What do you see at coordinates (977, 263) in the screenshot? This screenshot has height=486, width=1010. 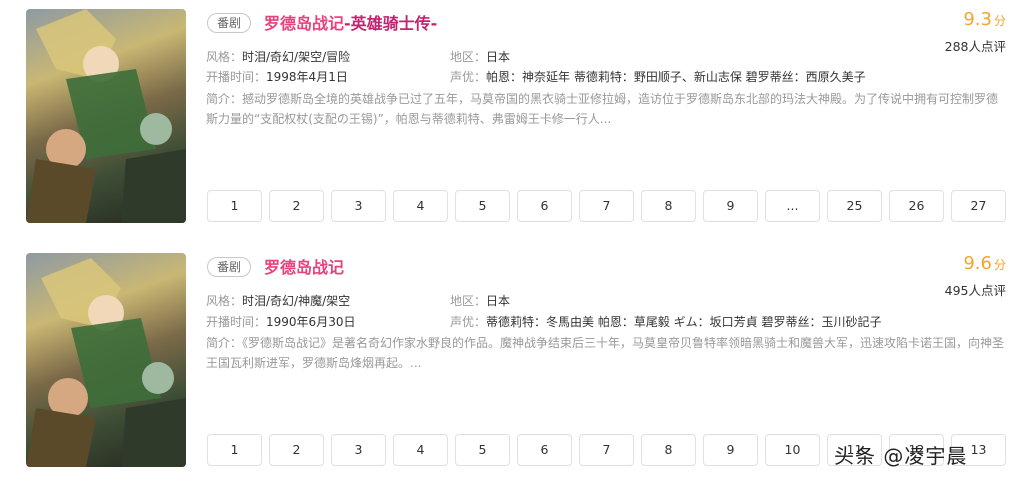 I see `score-value: 9.6` at bounding box center [977, 263].